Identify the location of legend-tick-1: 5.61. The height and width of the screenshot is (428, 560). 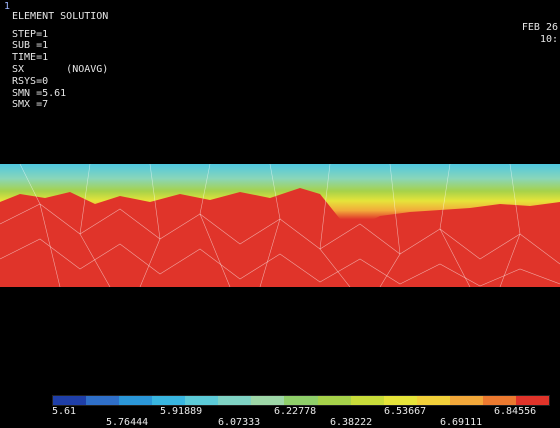
(64, 411).